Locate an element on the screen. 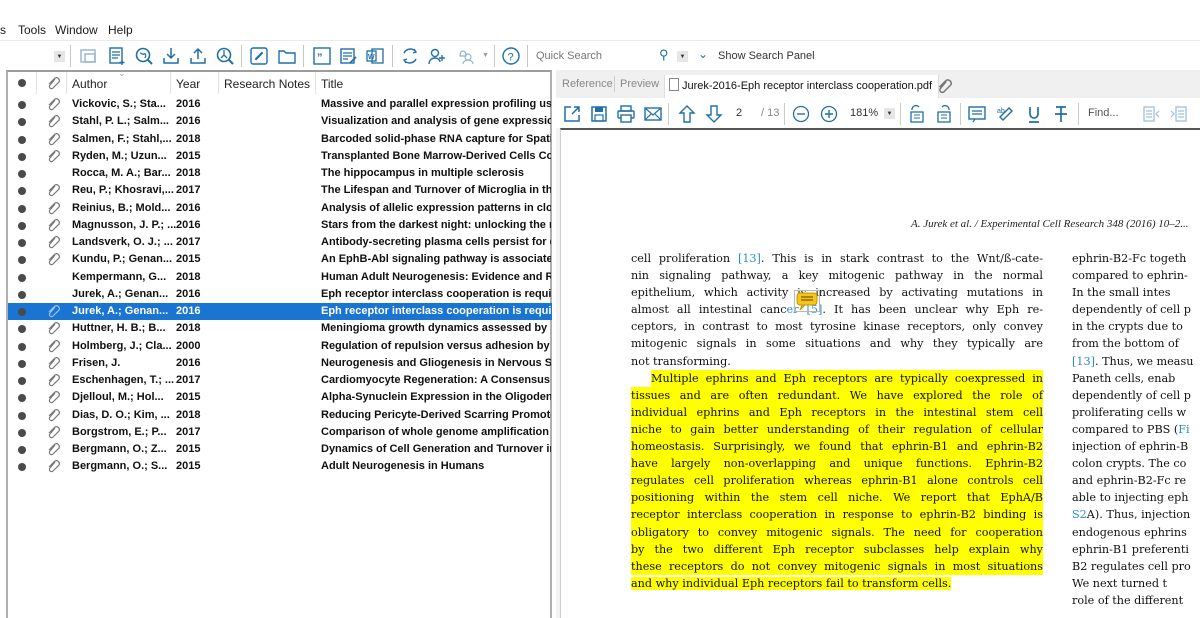 The width and height of the screenshot is (1200, 618). insert-citation-icon: ” is located at coordinates (322, 56).